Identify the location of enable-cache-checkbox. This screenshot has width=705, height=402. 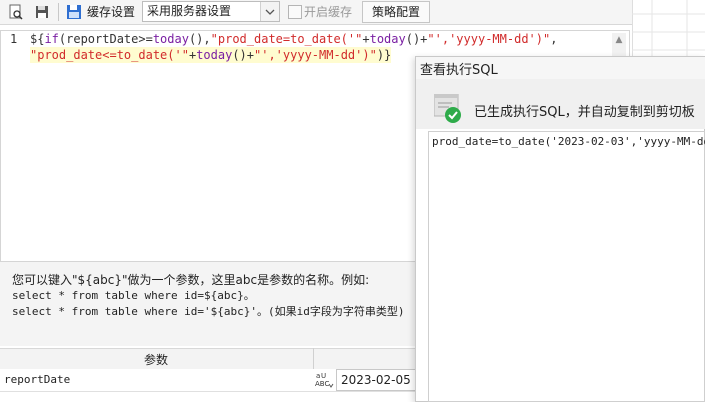
(295, 12).